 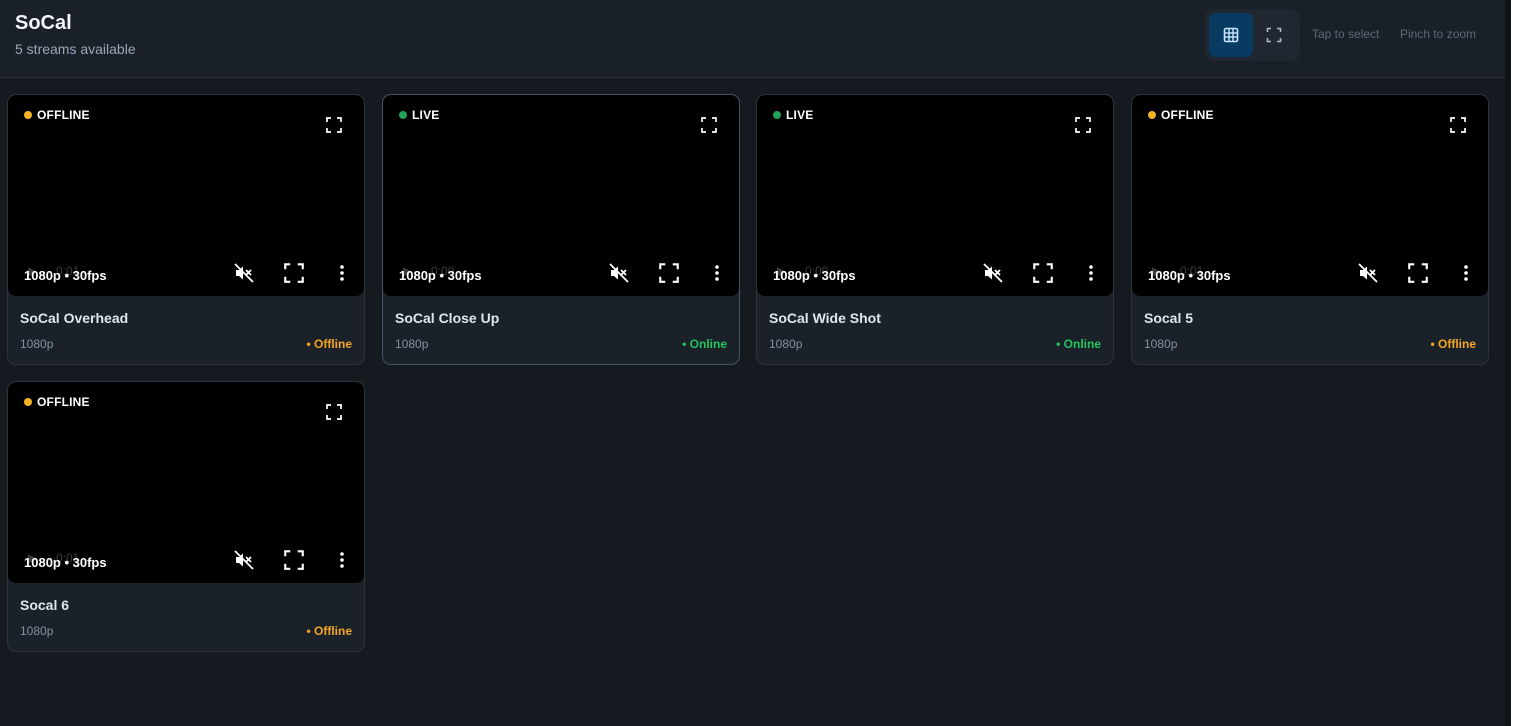 I want to click on single-view-button, so click(x=1274, y=35).